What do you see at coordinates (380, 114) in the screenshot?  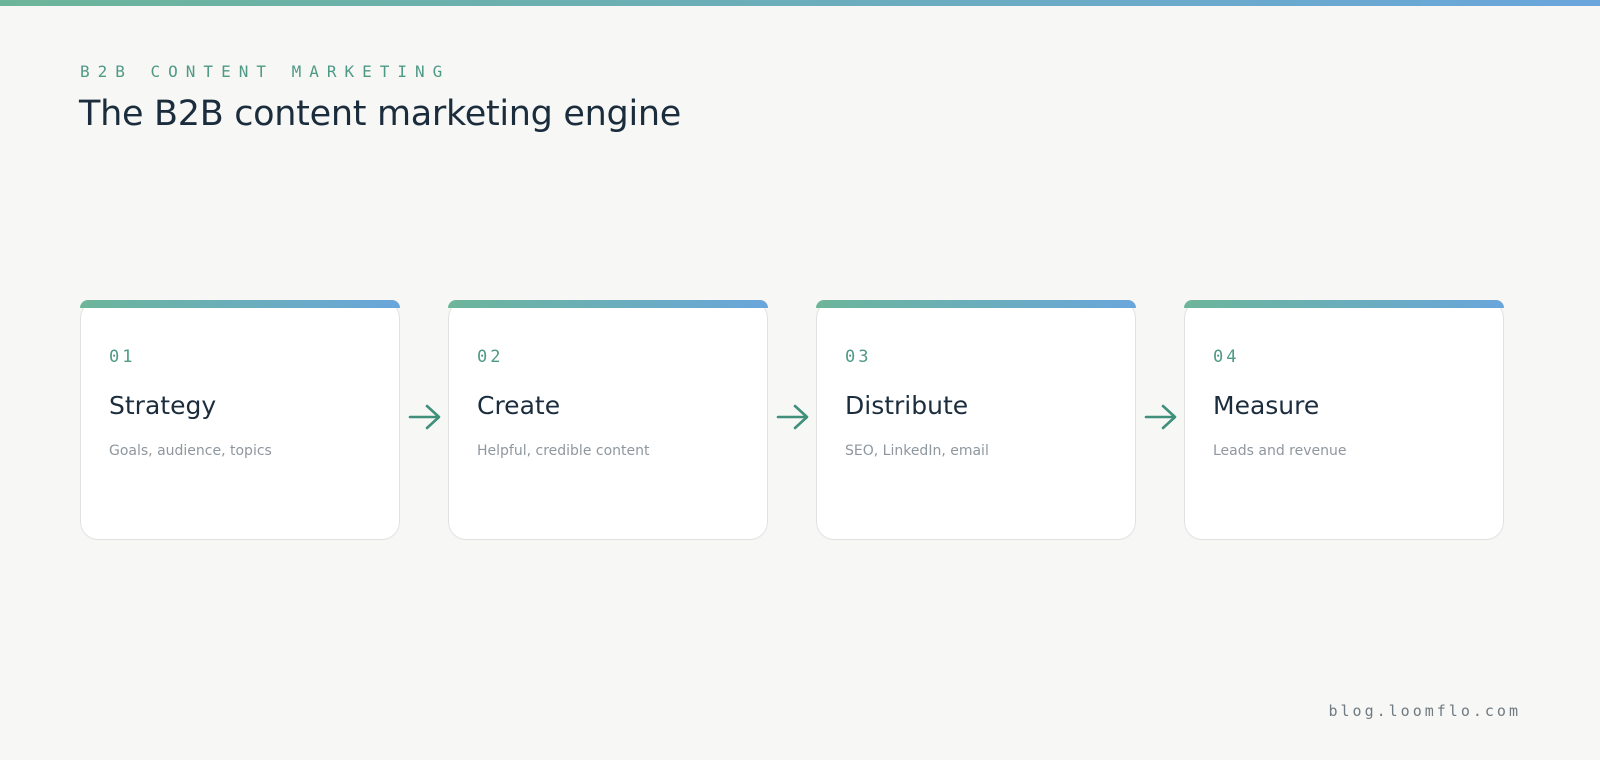 I see `page-title: The B2B content marketing engine` at bounding box center [380, 114].